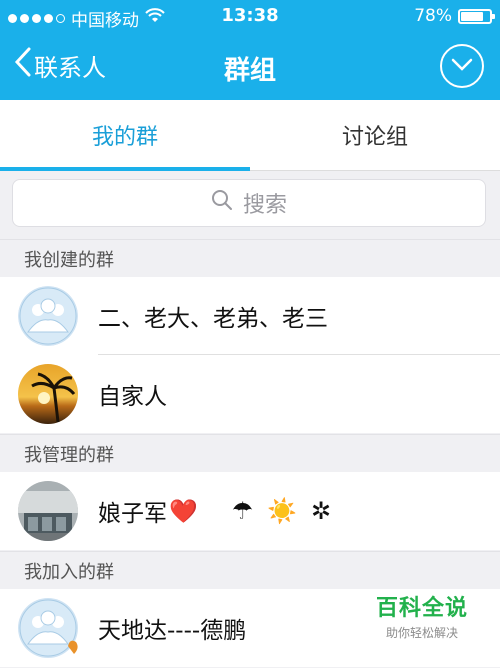 Image resolution: width=500 pixels, height=668 pixels. I want to click on group-name-with-emojis: 娘子军 ❤️ ☂ ☀️ ✲, so click(214, 511).